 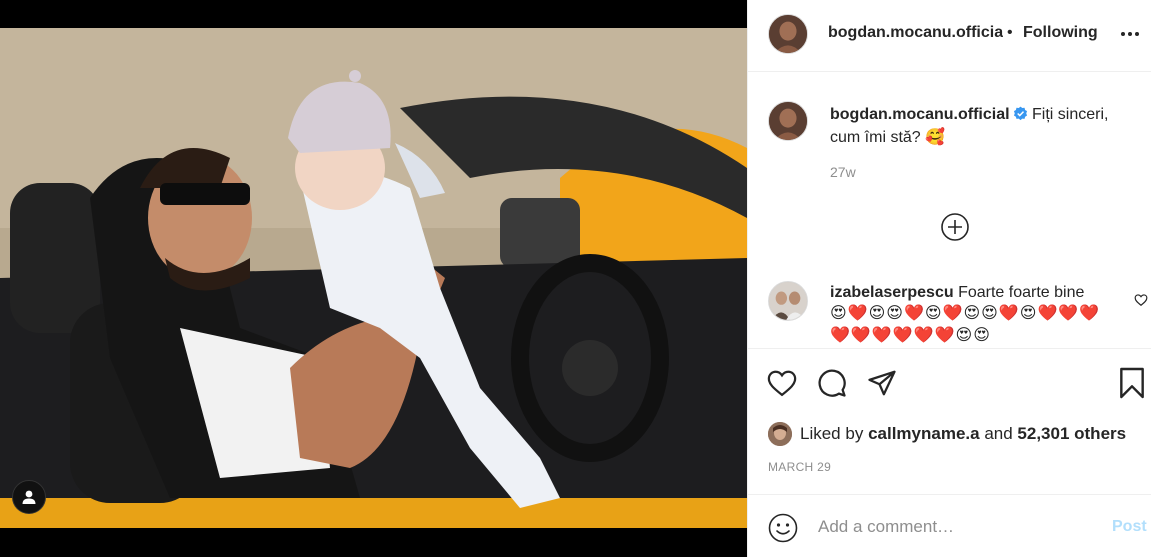 I want to click on smiley-icon, so click(x=783, y=528).